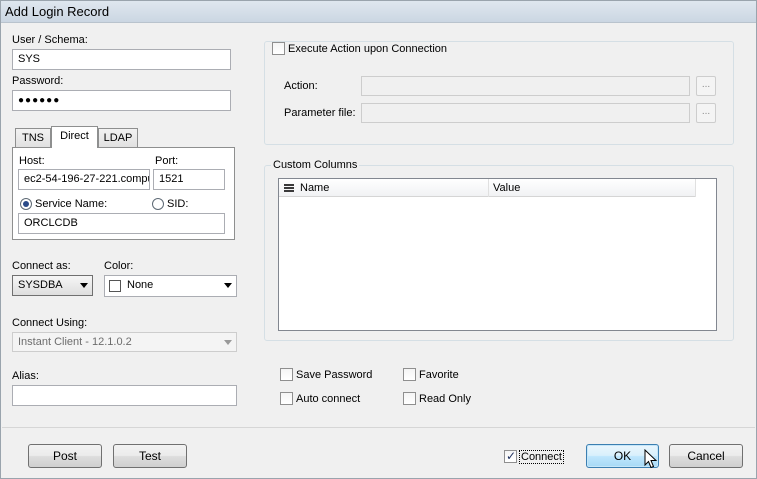  I want to click on read-only-label: Read Only, so click(445, 399).